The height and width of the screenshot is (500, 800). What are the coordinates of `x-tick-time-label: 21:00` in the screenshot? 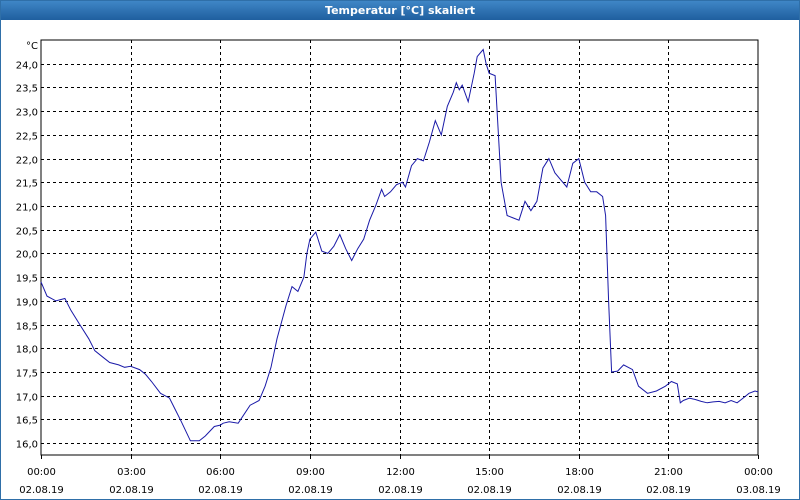 It's located at (668, 472).